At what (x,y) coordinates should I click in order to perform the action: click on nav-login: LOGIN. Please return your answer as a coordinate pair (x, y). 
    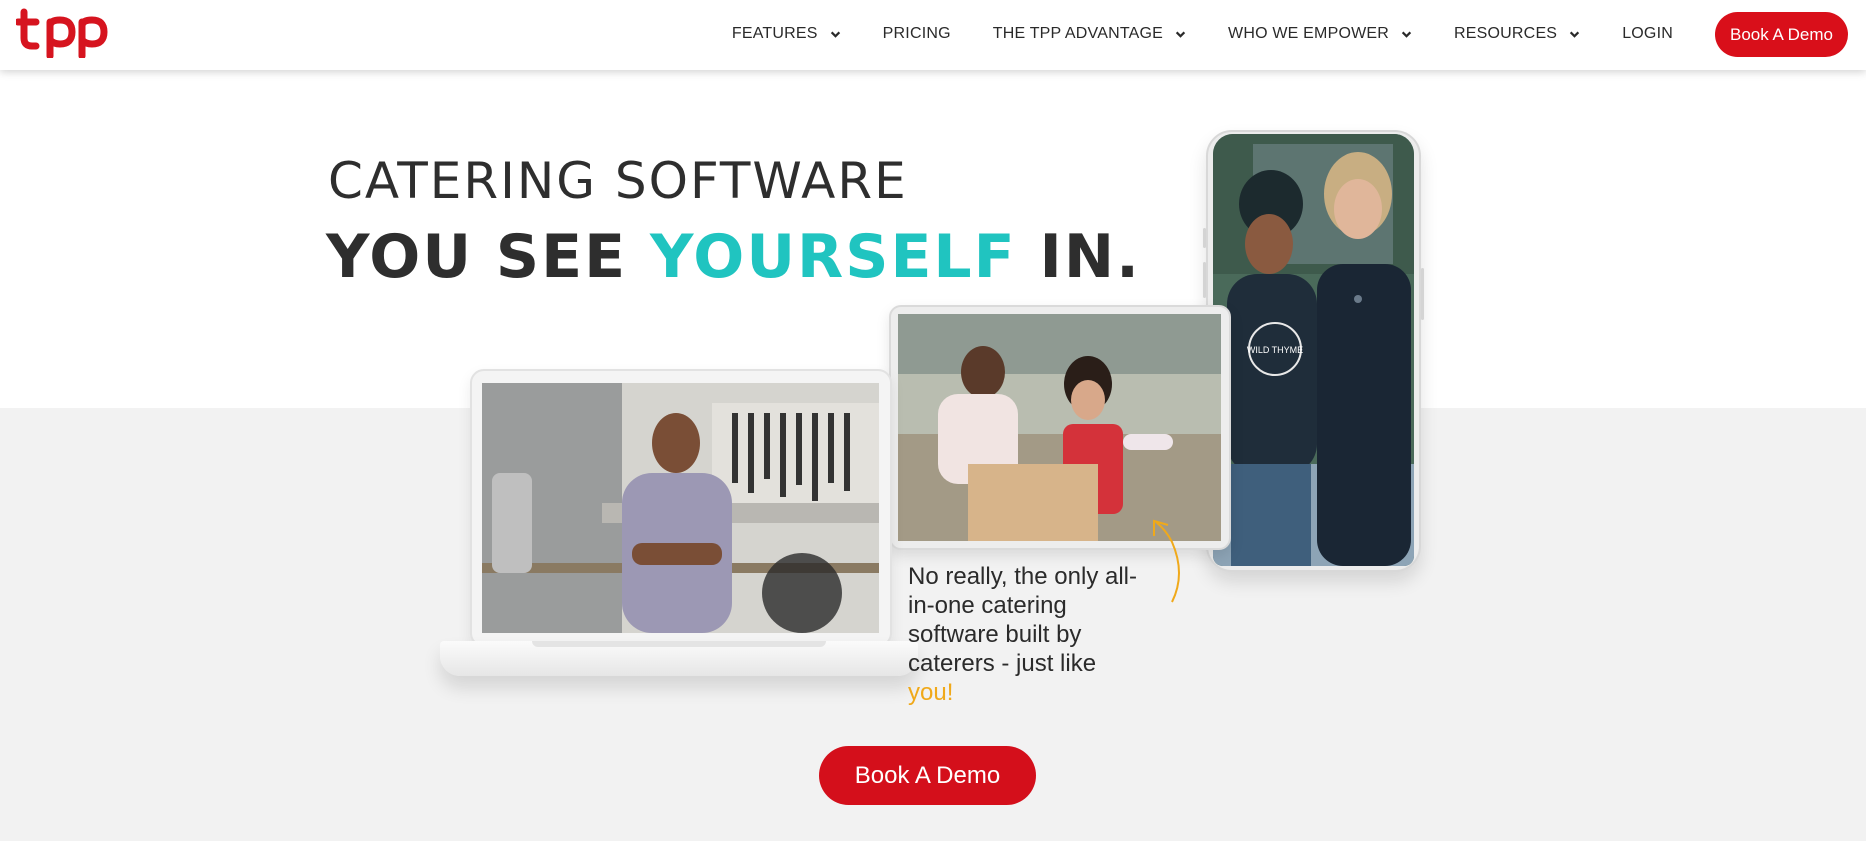
    Looking at the image, I should click on (1647, 34).